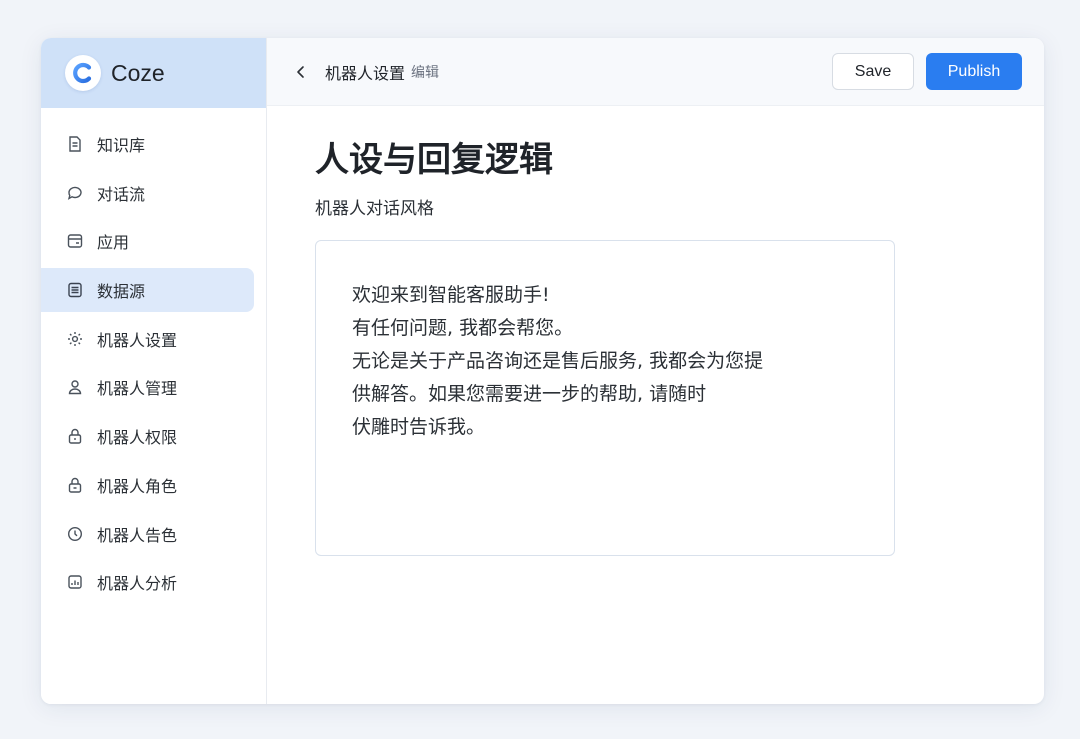  Describe the element at coordinates (75, 193) in the screenshot. I see `chat-bubble-icon` at that location.